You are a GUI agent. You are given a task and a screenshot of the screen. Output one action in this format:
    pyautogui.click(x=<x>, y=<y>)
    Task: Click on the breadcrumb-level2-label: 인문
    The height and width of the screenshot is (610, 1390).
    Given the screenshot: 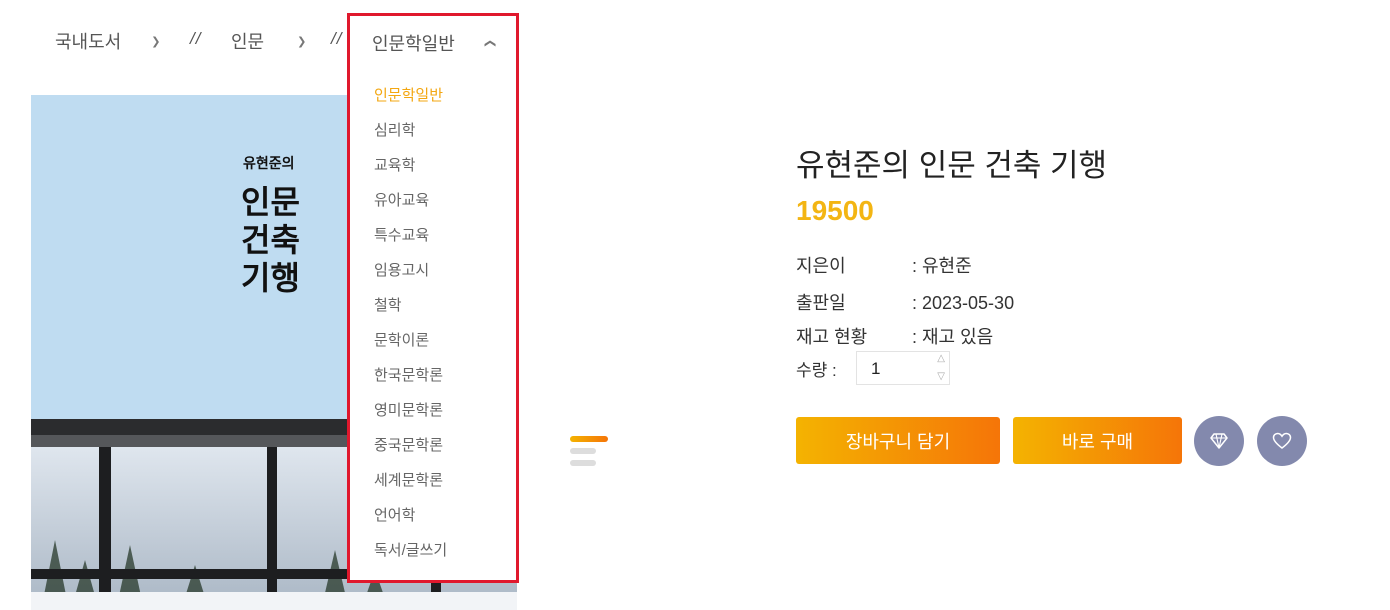 What is the action you would take?
    pyautogui.click(x=248, y=42)
    